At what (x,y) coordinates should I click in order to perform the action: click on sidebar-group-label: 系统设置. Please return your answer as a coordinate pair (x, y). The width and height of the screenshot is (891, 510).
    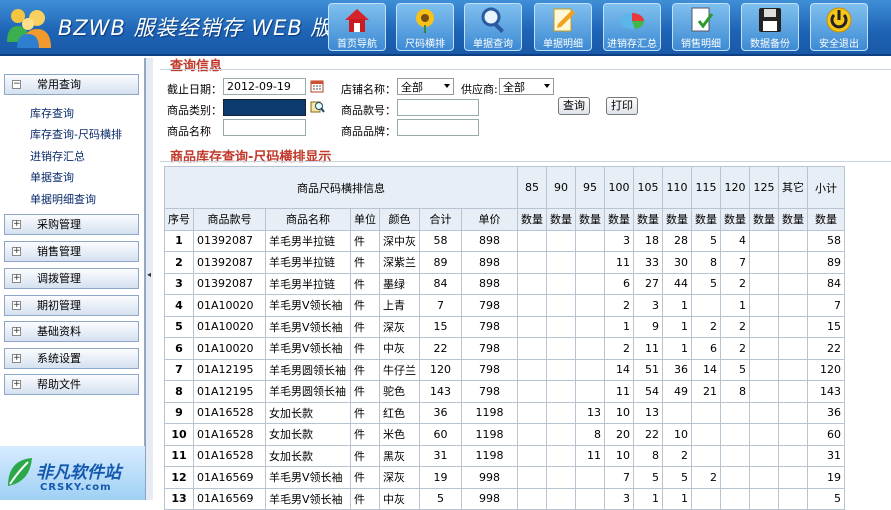
    Looking at the image, I should click on (59, 358).